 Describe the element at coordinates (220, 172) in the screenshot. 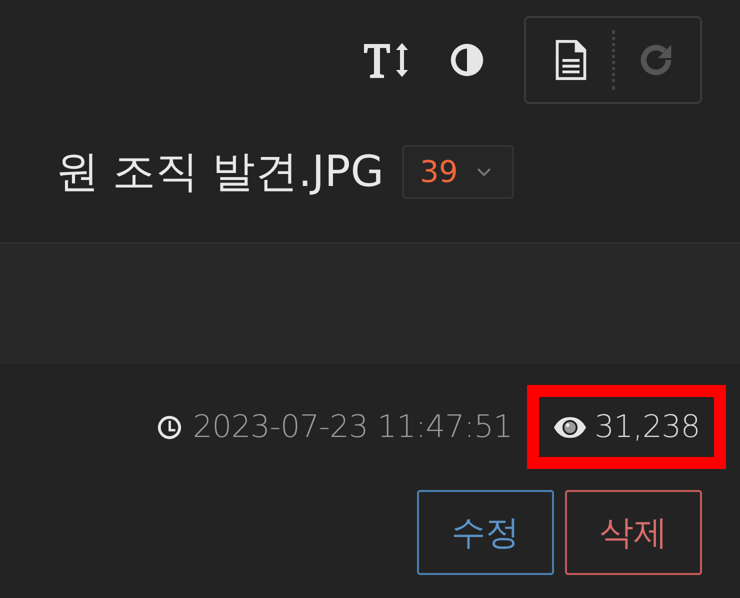

I see `post-title: 원 조직 발견.JPG` at that location.